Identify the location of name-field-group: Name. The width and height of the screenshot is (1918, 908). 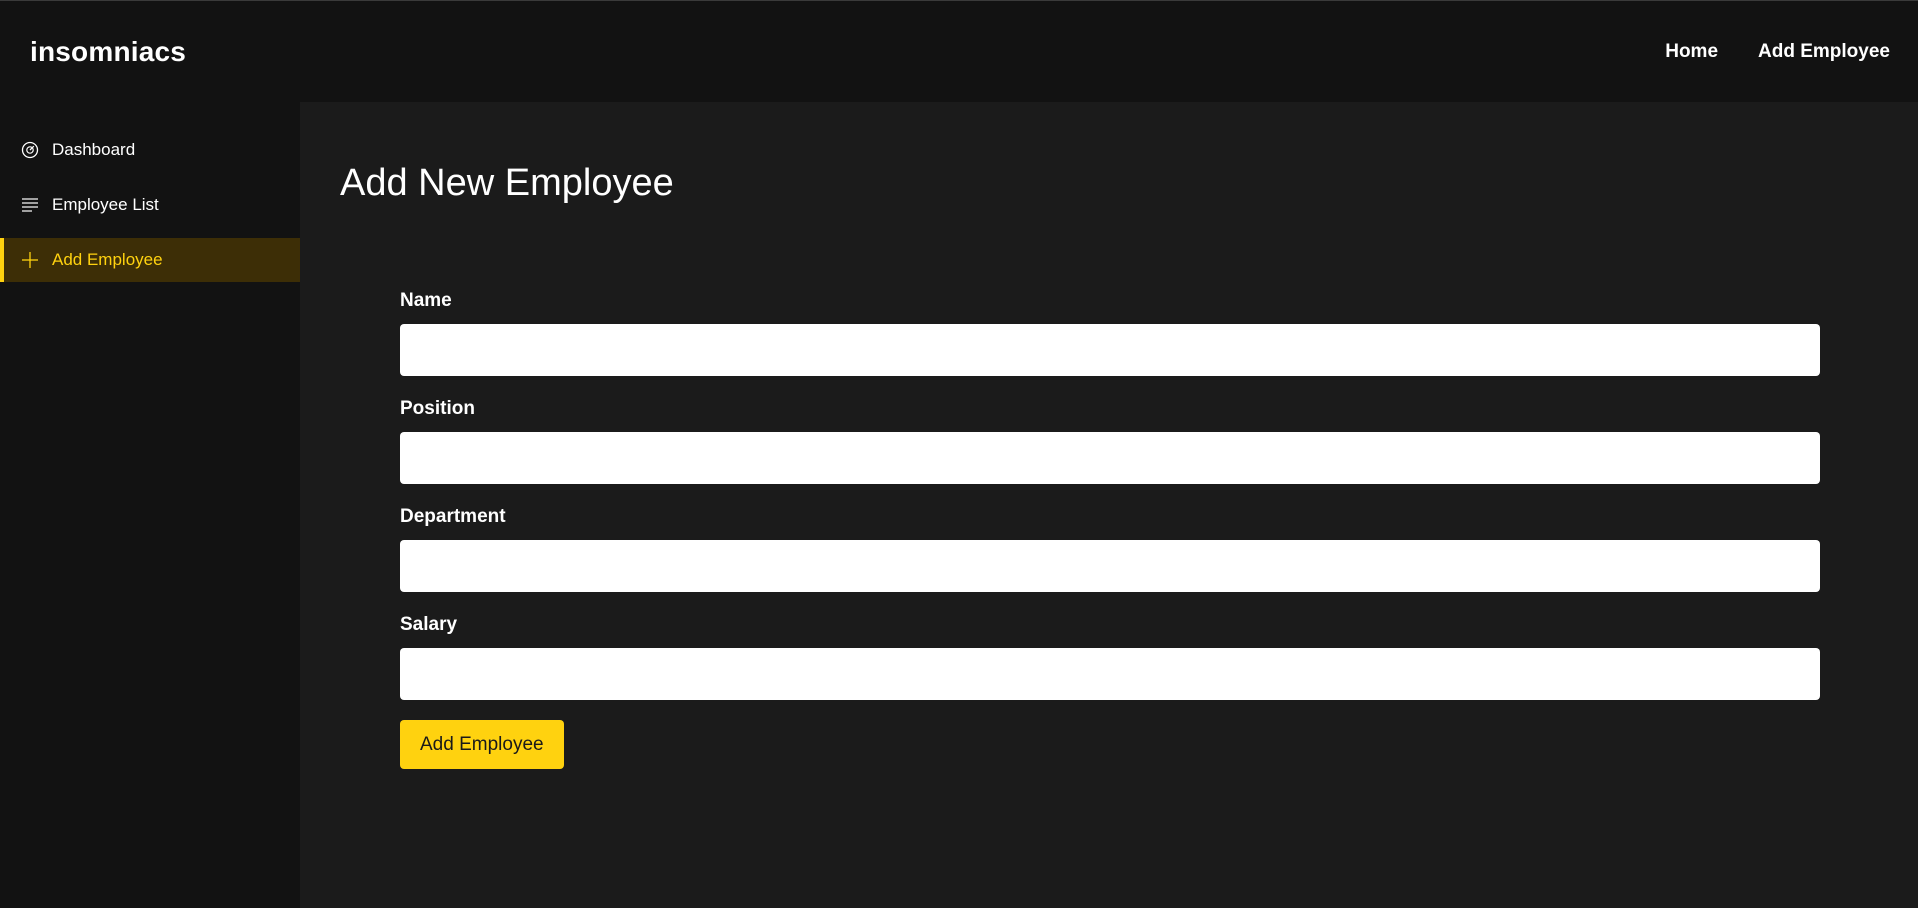
(1110, 333).